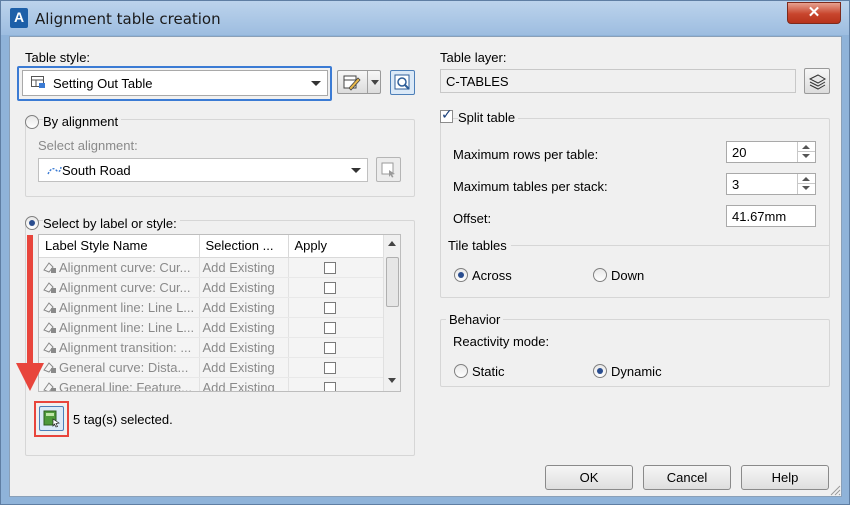  Describe the element at coordinates (82, 121) in the screenshot. I see `by-alignment-label: By alignment` at that location.